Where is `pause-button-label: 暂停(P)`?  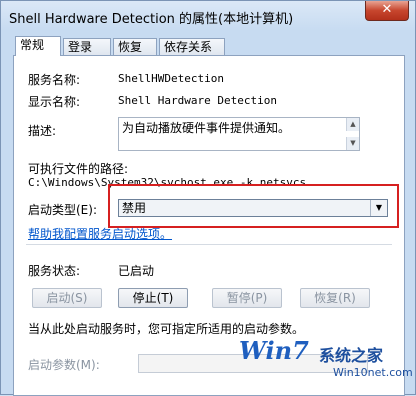
pause-button-label: 暂停(P) is located at coordinates (247, 298).